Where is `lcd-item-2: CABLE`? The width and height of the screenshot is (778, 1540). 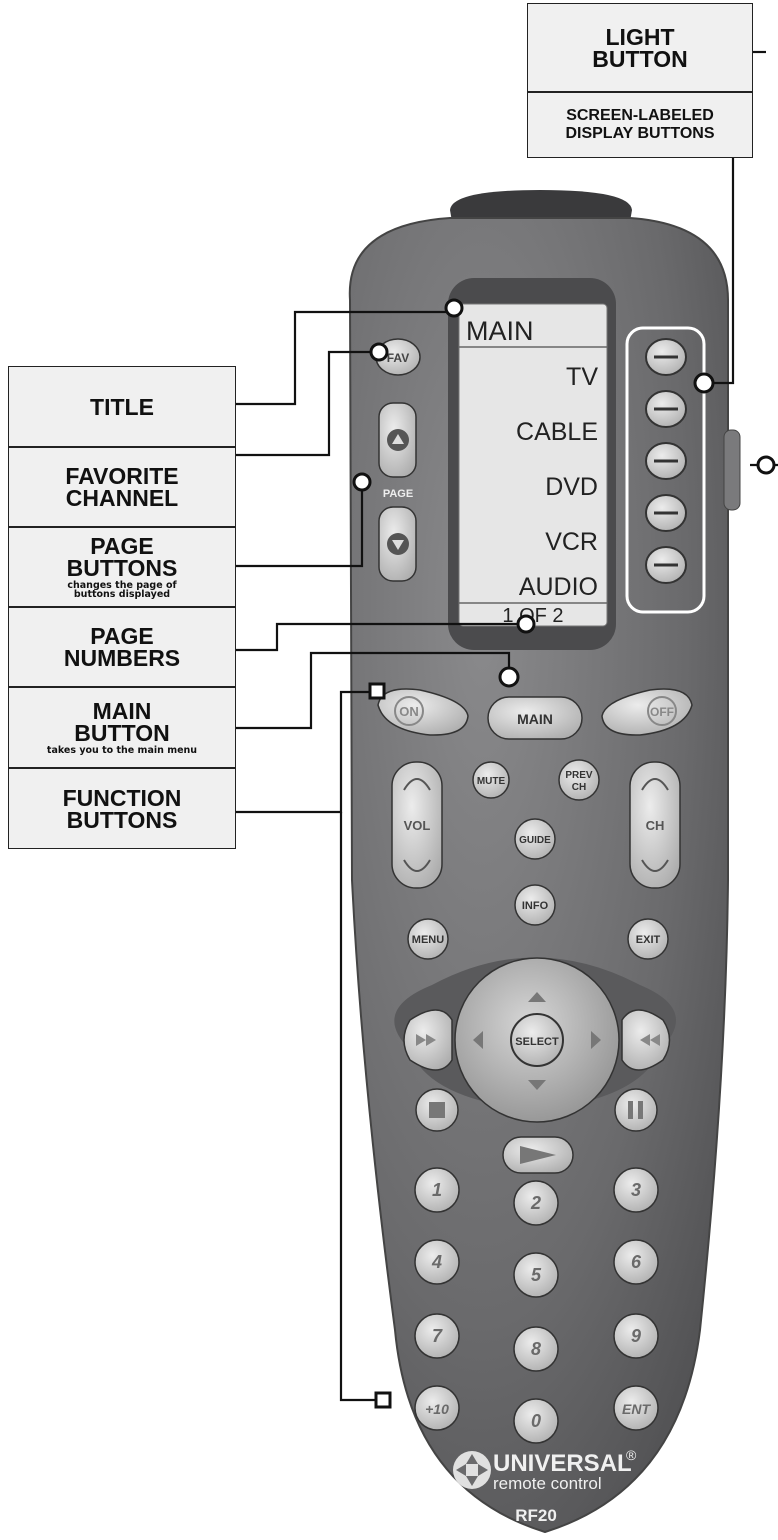 lcd-item-2: CABLE is located at coordinates (557, 432).